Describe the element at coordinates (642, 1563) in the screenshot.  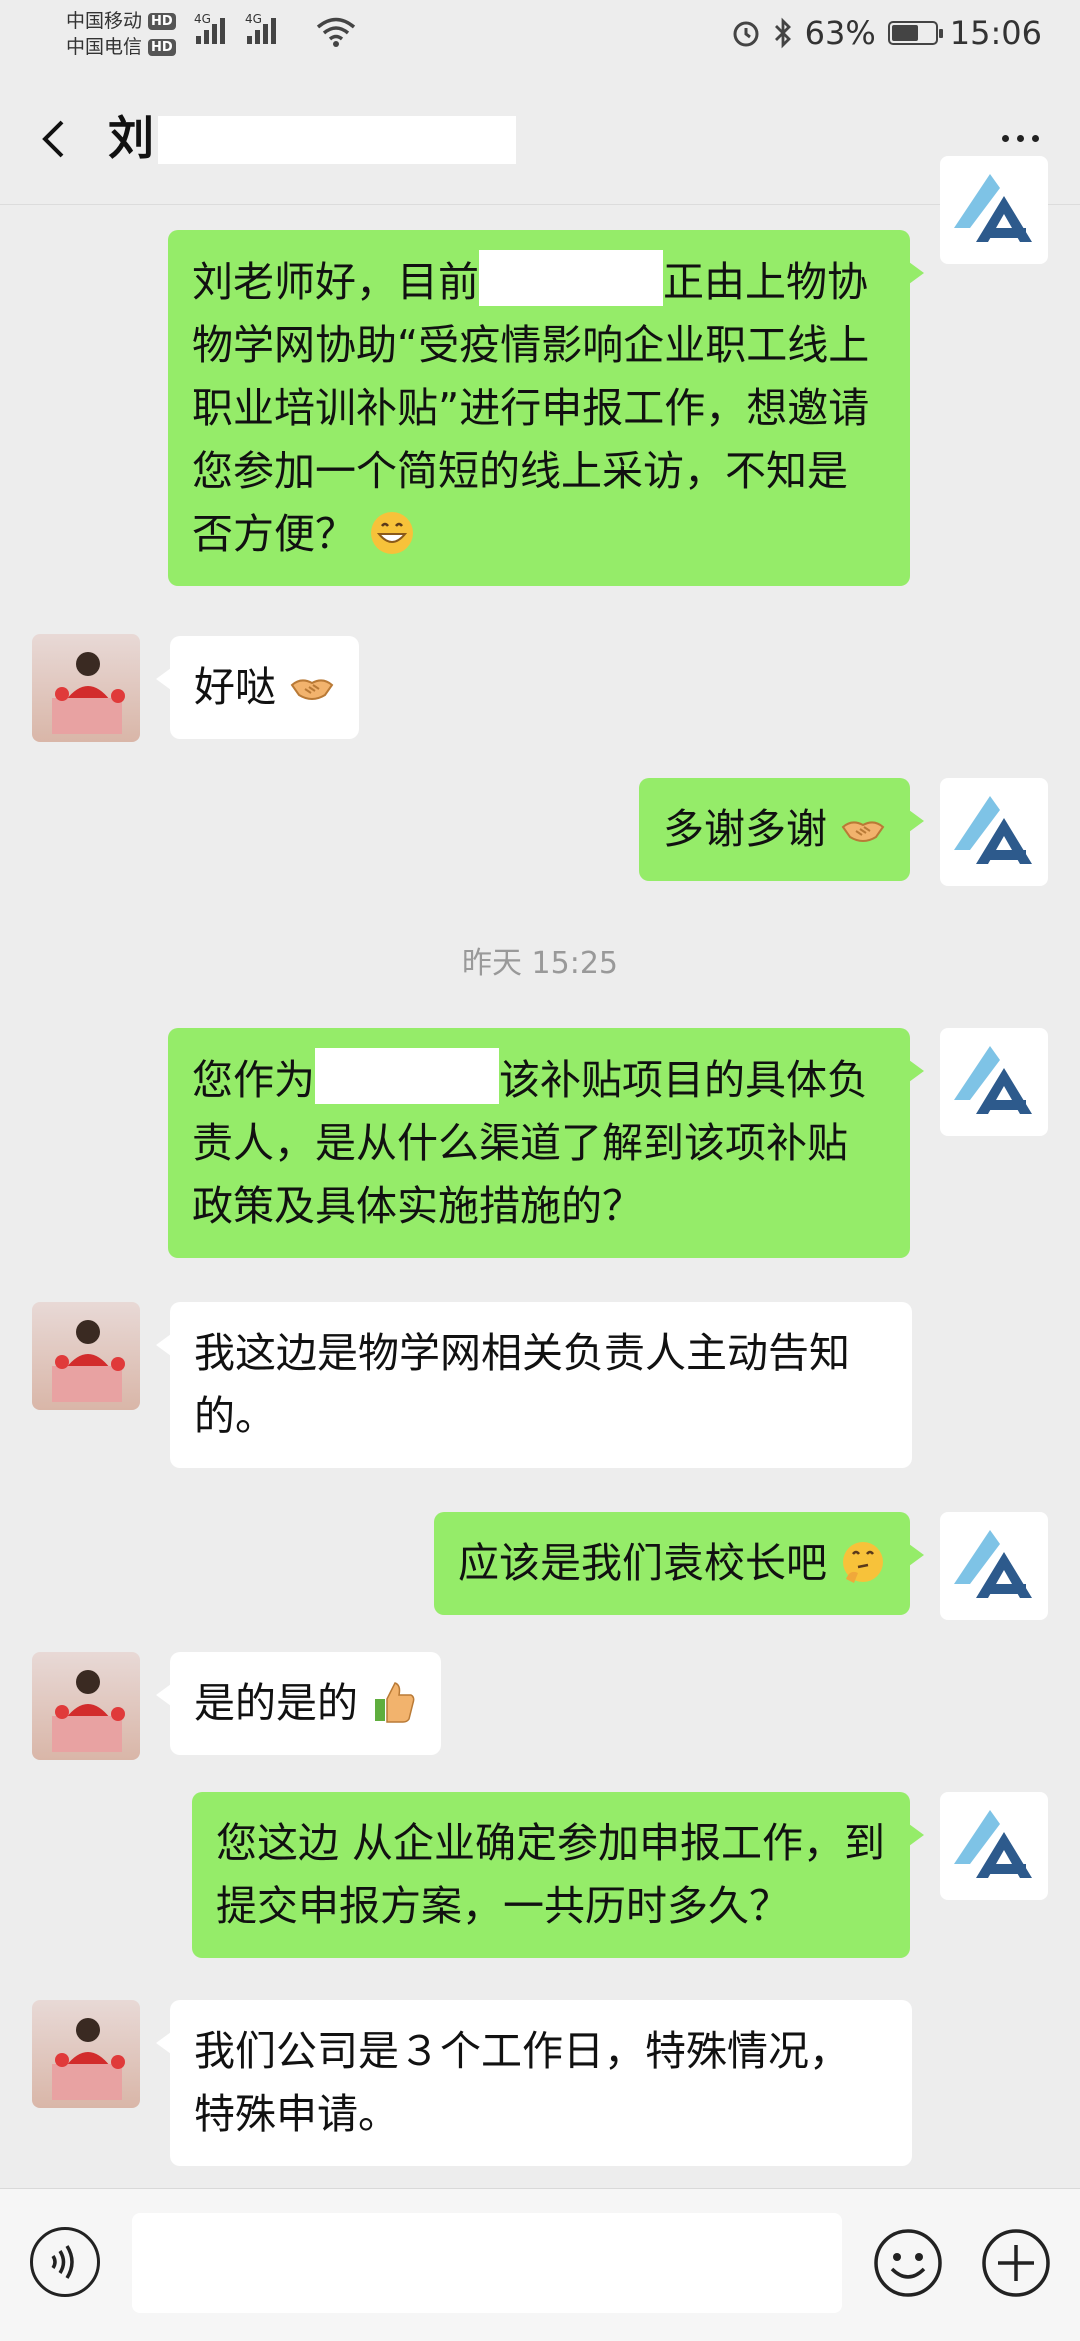
I see `message-text: 应该是我们袁校长吧` at that location.